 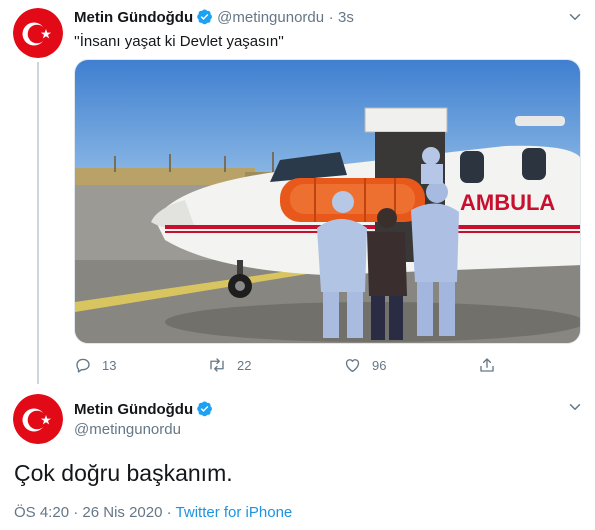 I want to click on like-button: 96, so click(x=364, y=365).